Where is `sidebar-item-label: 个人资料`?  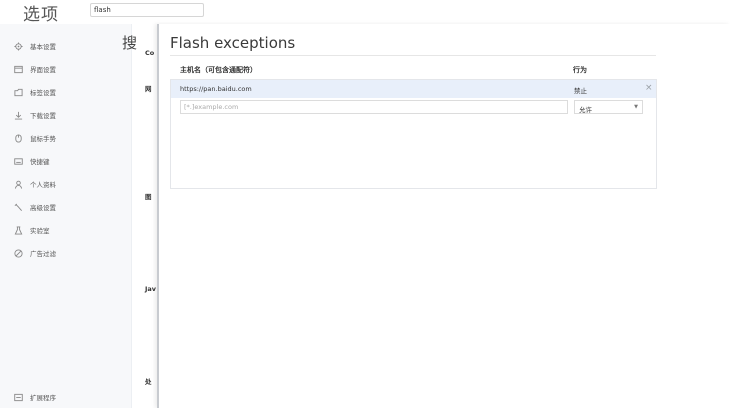
sidebar-item-label: 个人资料 is located at coordinates (43, 185).